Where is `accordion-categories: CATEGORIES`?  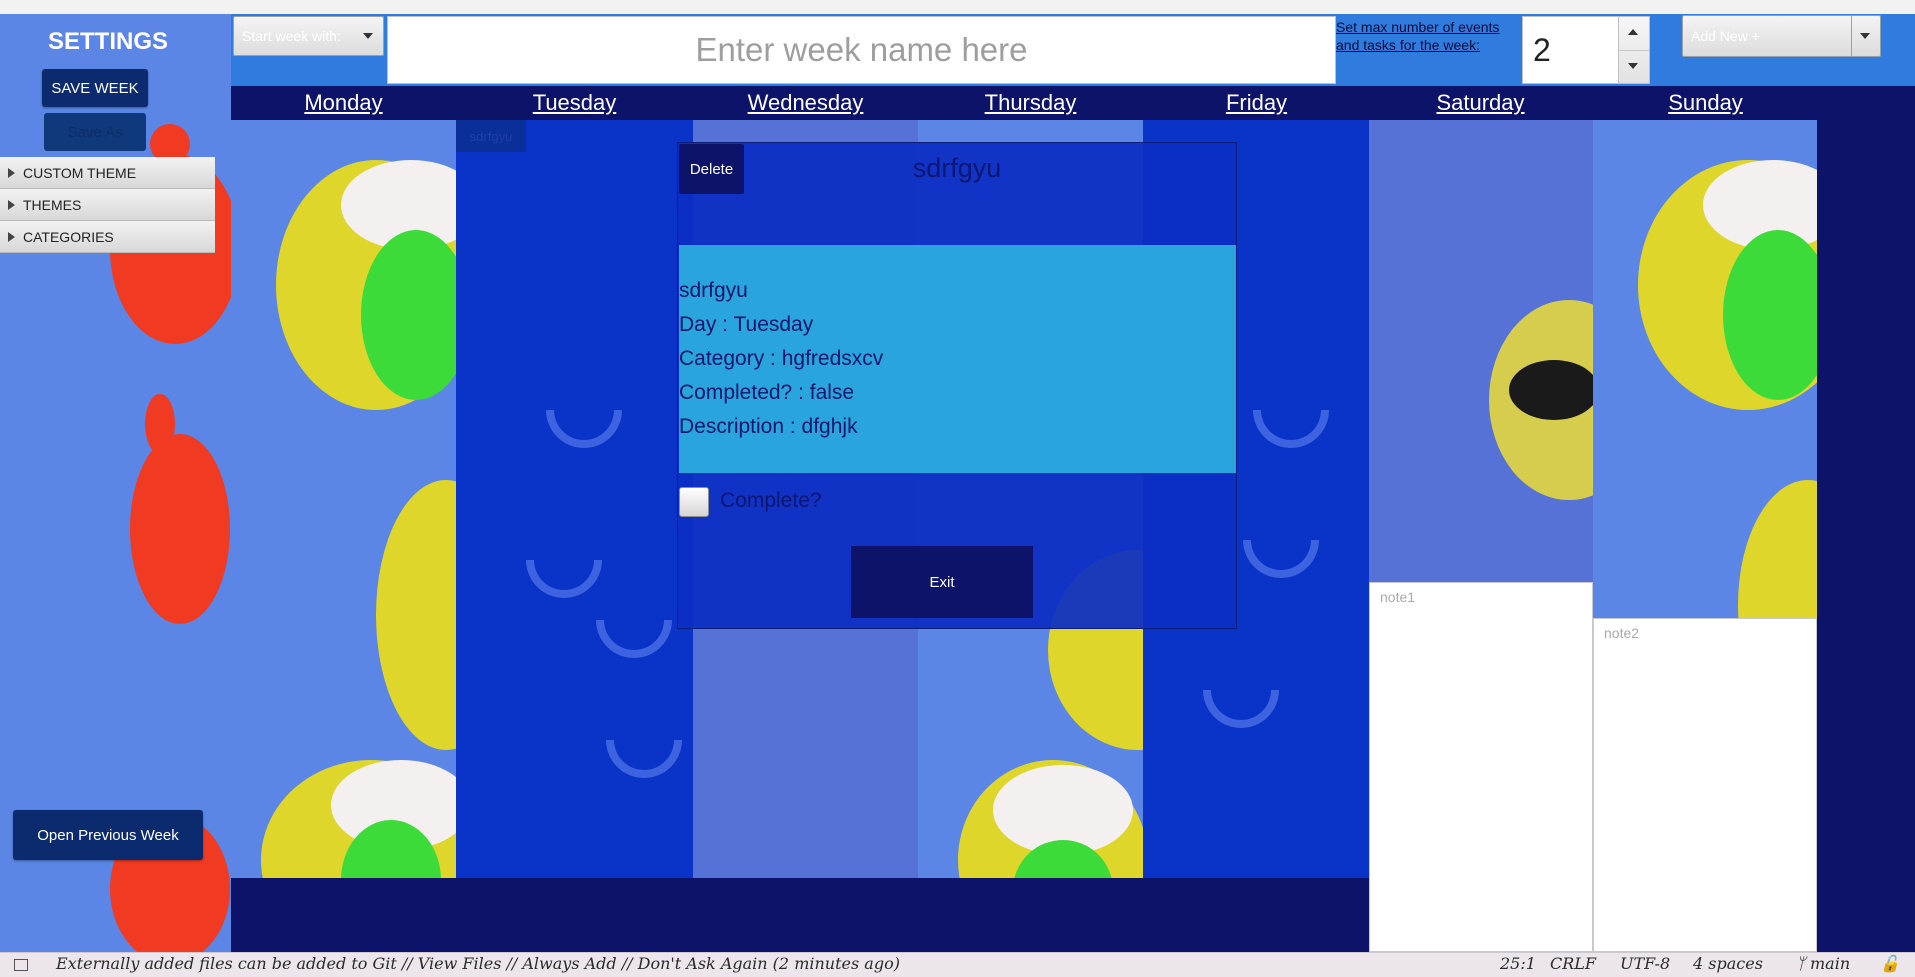 accordion-categories: CATEGORIES is located at coordinates (107, 237).